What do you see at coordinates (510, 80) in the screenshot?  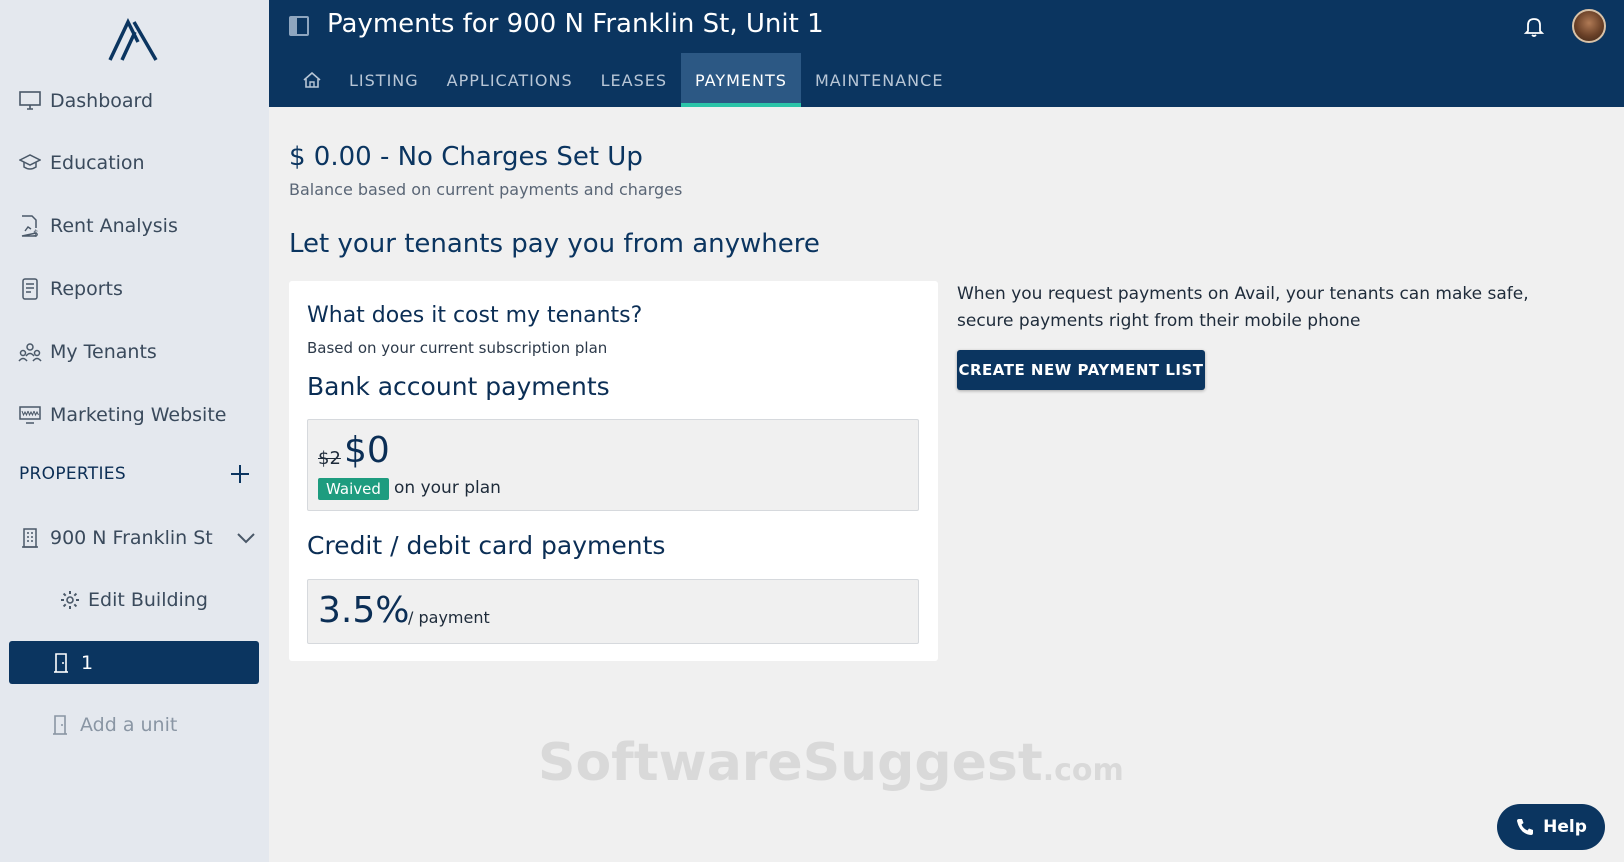 I see `tab-applications: APPLICATIONS` at bounding box center [510, 80].